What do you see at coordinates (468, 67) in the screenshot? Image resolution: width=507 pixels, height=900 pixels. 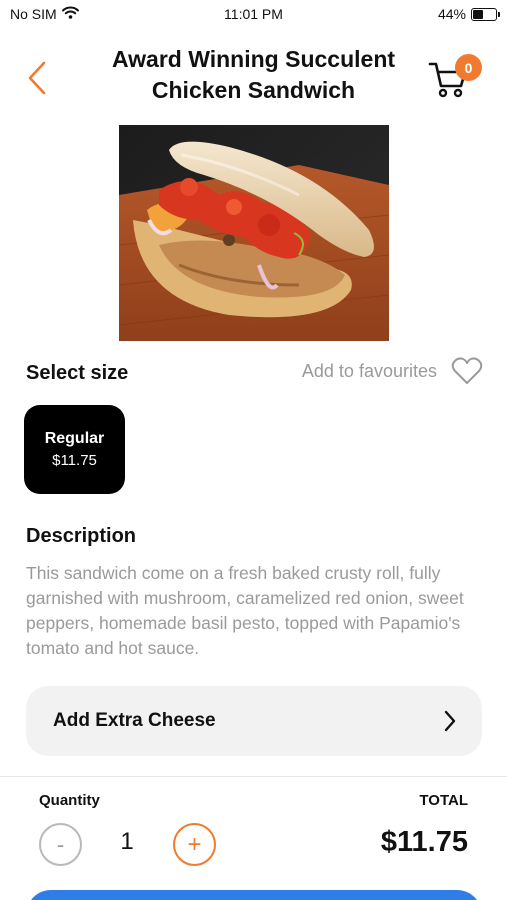 I see `cart-count-badge: 0` at bounding box center [468, 67].